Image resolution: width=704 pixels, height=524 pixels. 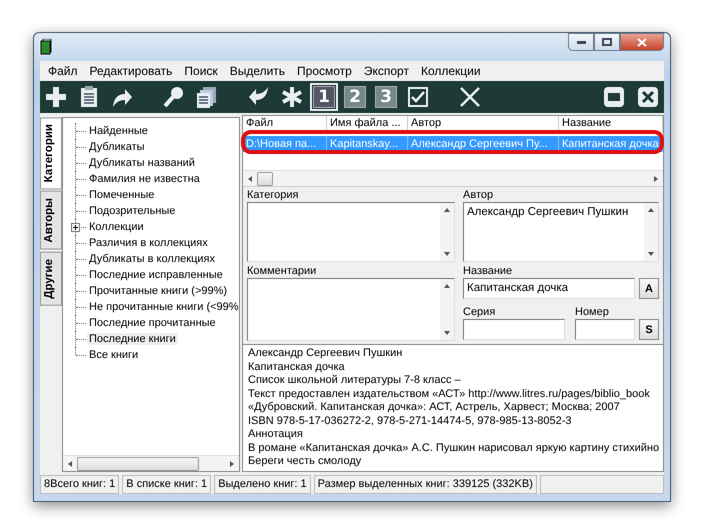 I want to click on menu-item: Коллекции, so click(x=450, y=71).